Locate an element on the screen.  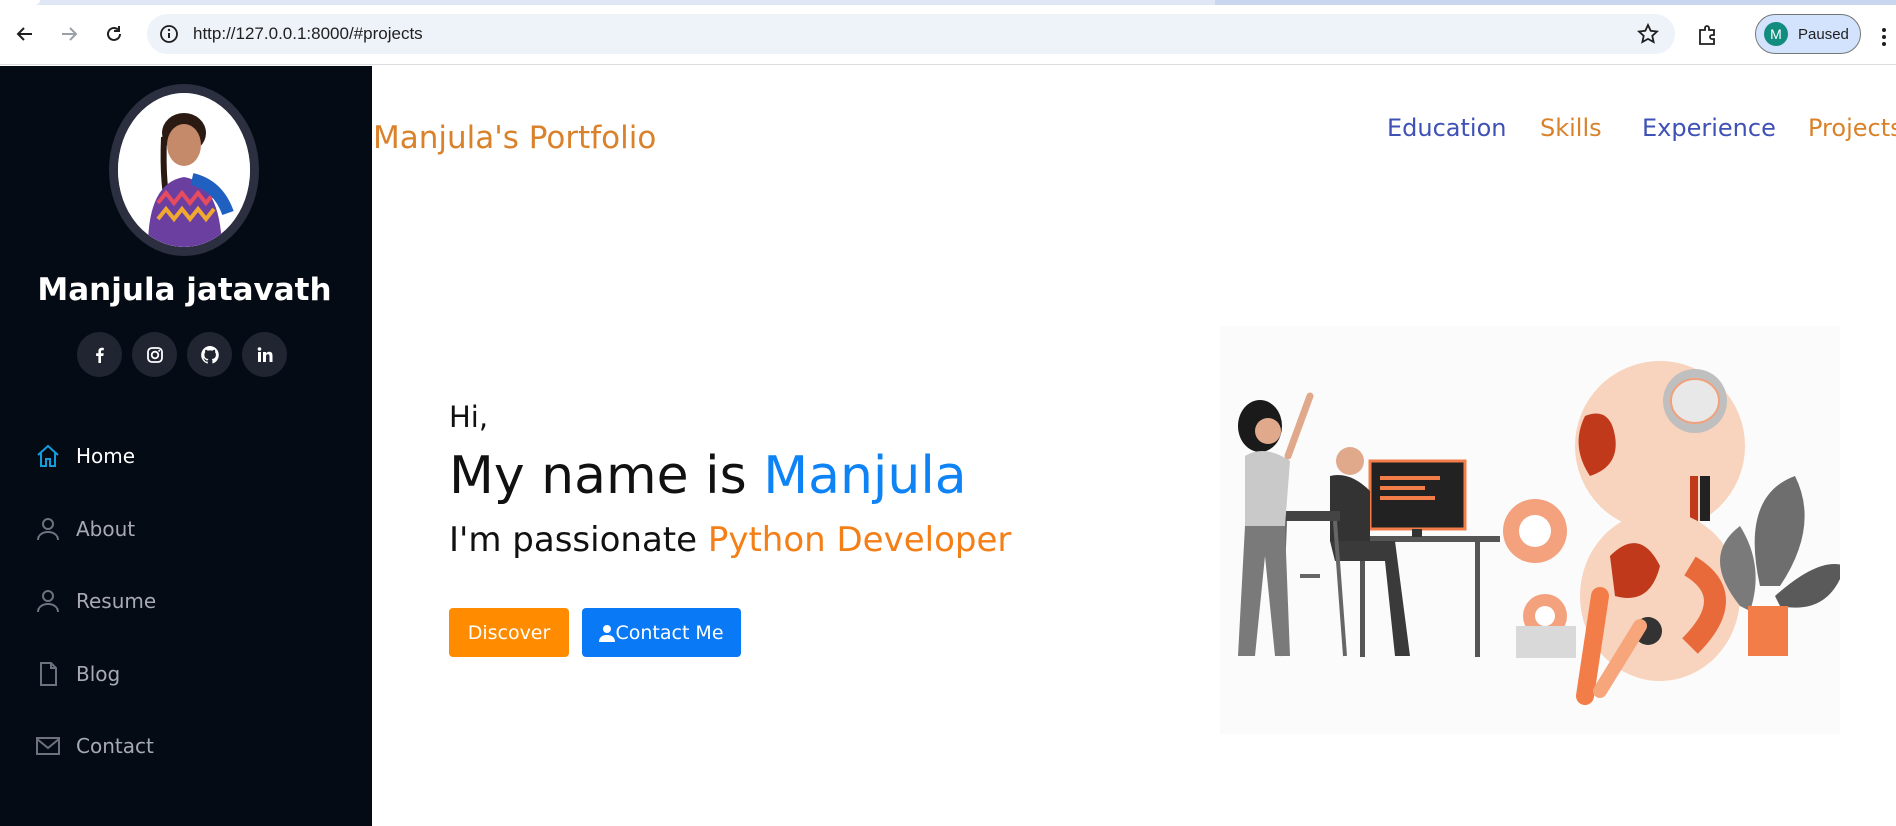
sidebar-item-contact: Contact is located at coordinates (94, 746).